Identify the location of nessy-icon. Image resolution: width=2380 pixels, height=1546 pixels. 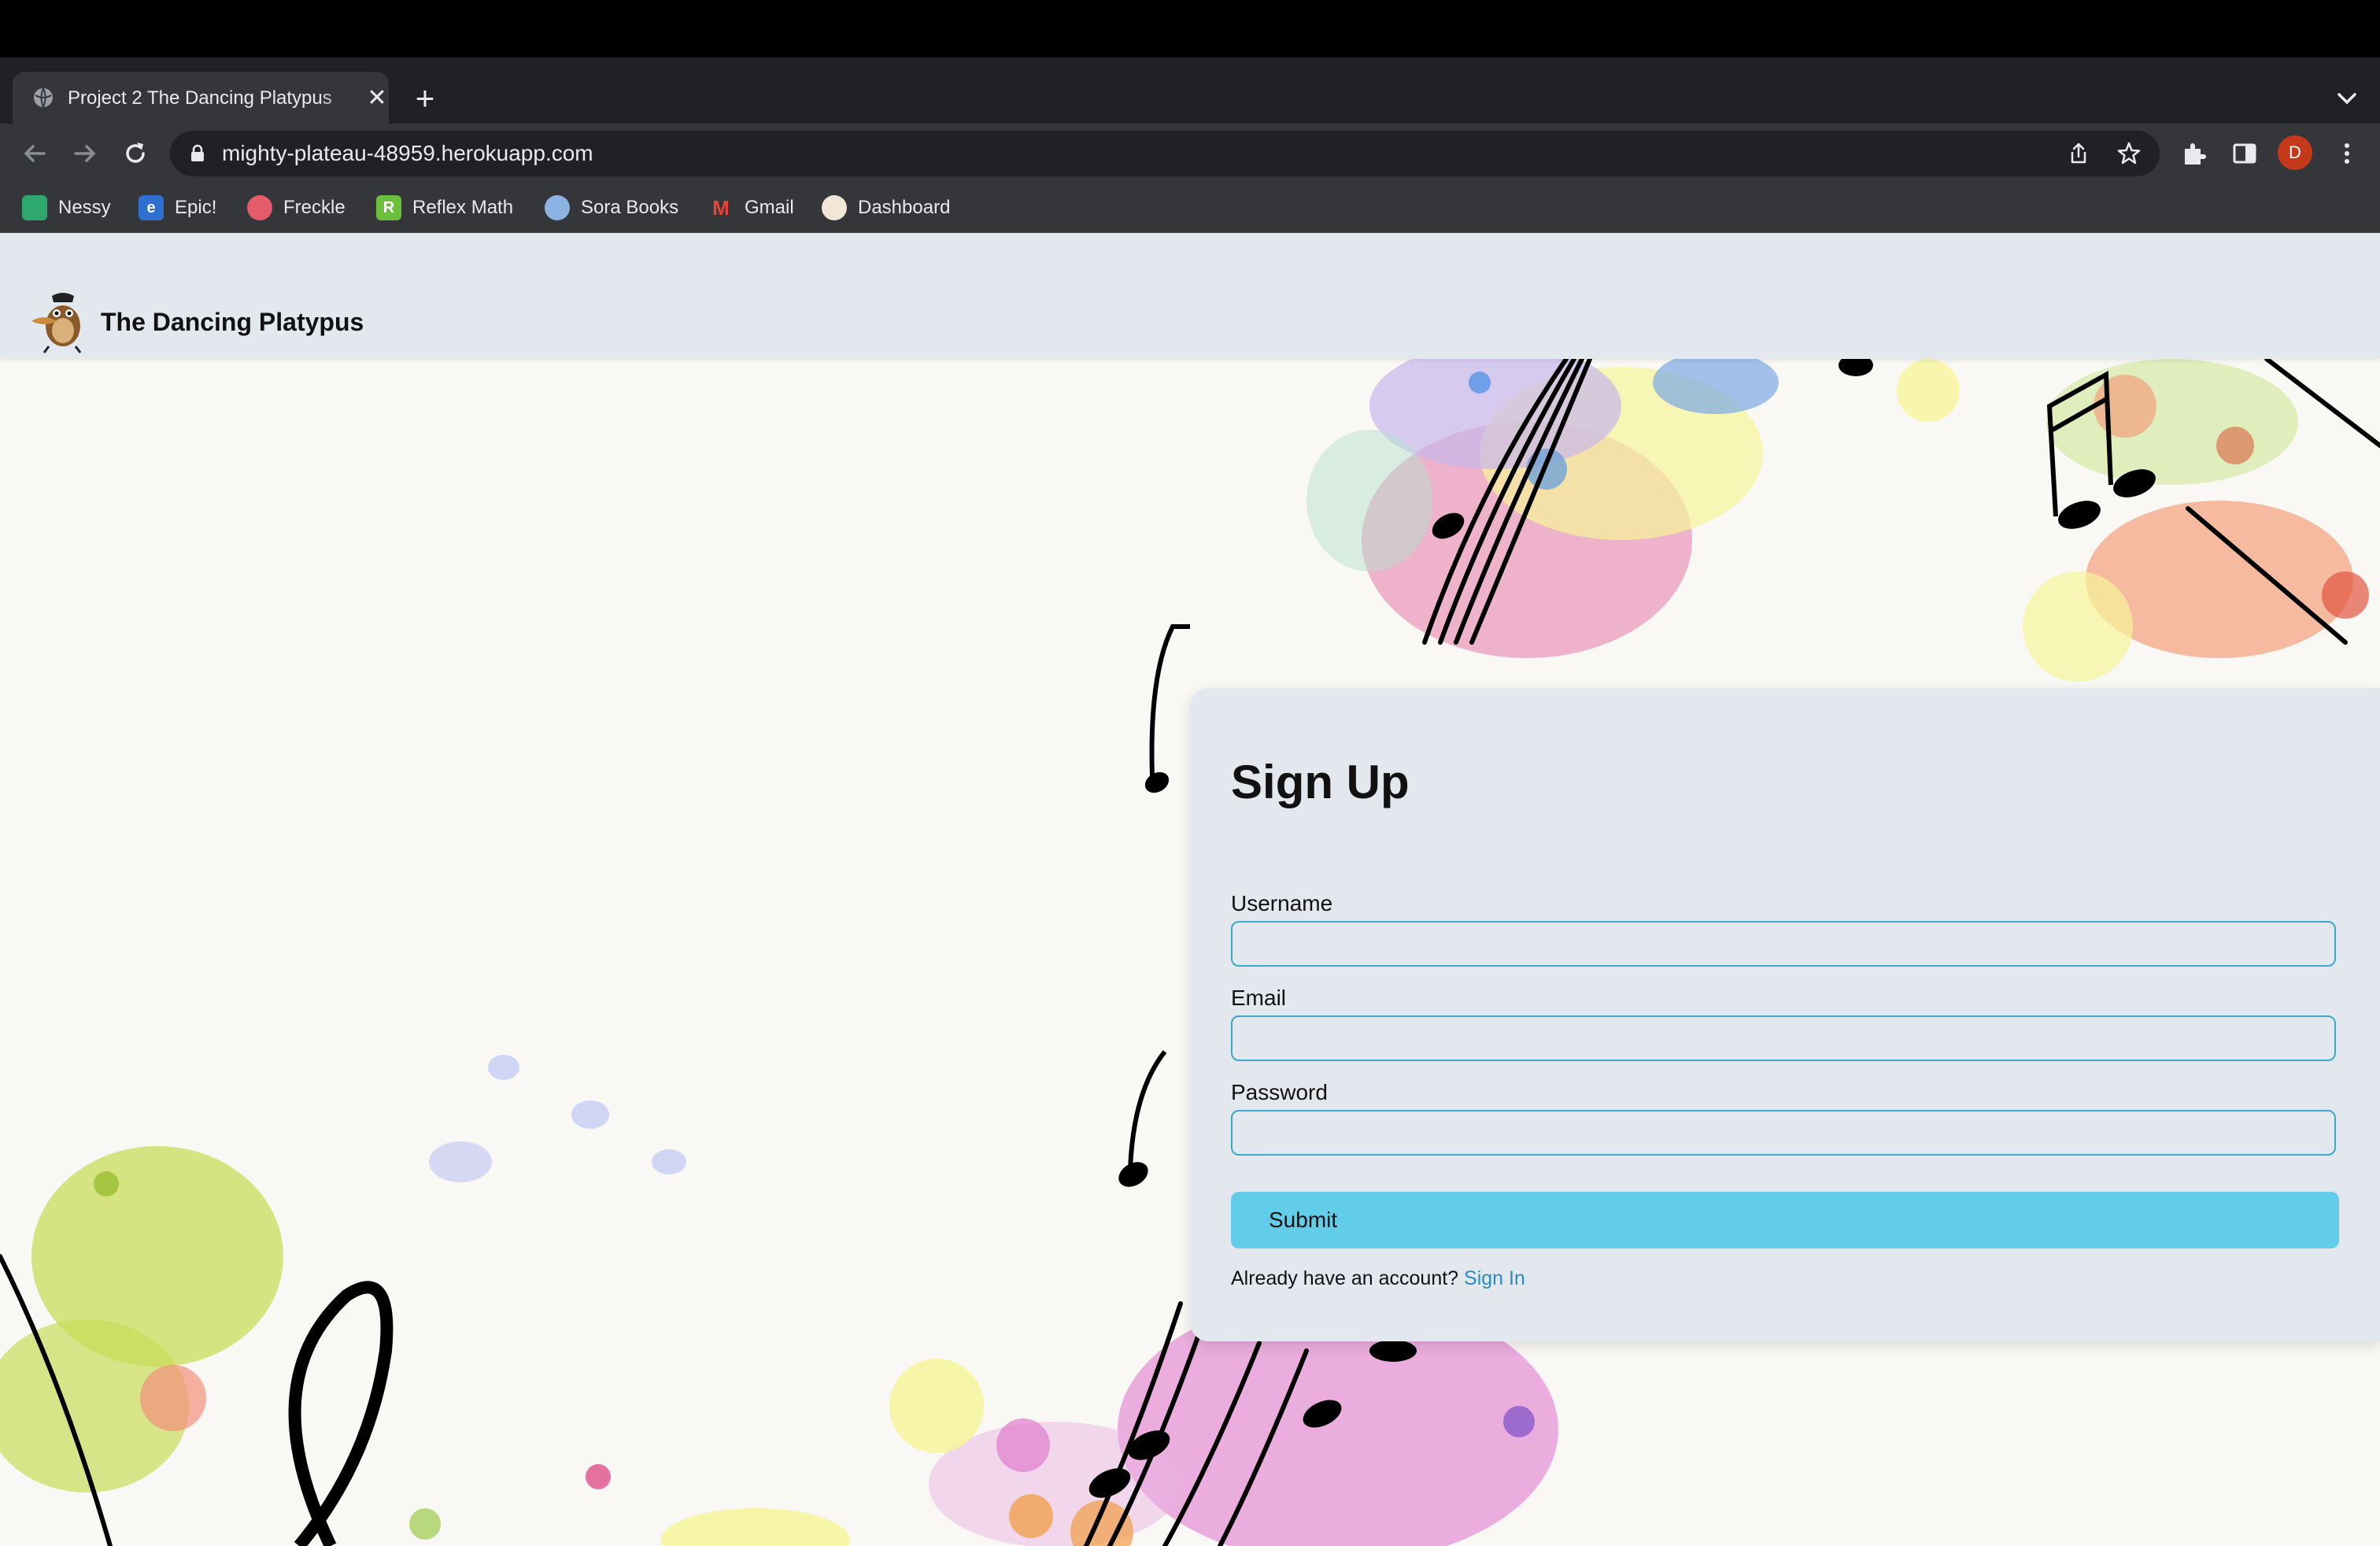
(34, 208).